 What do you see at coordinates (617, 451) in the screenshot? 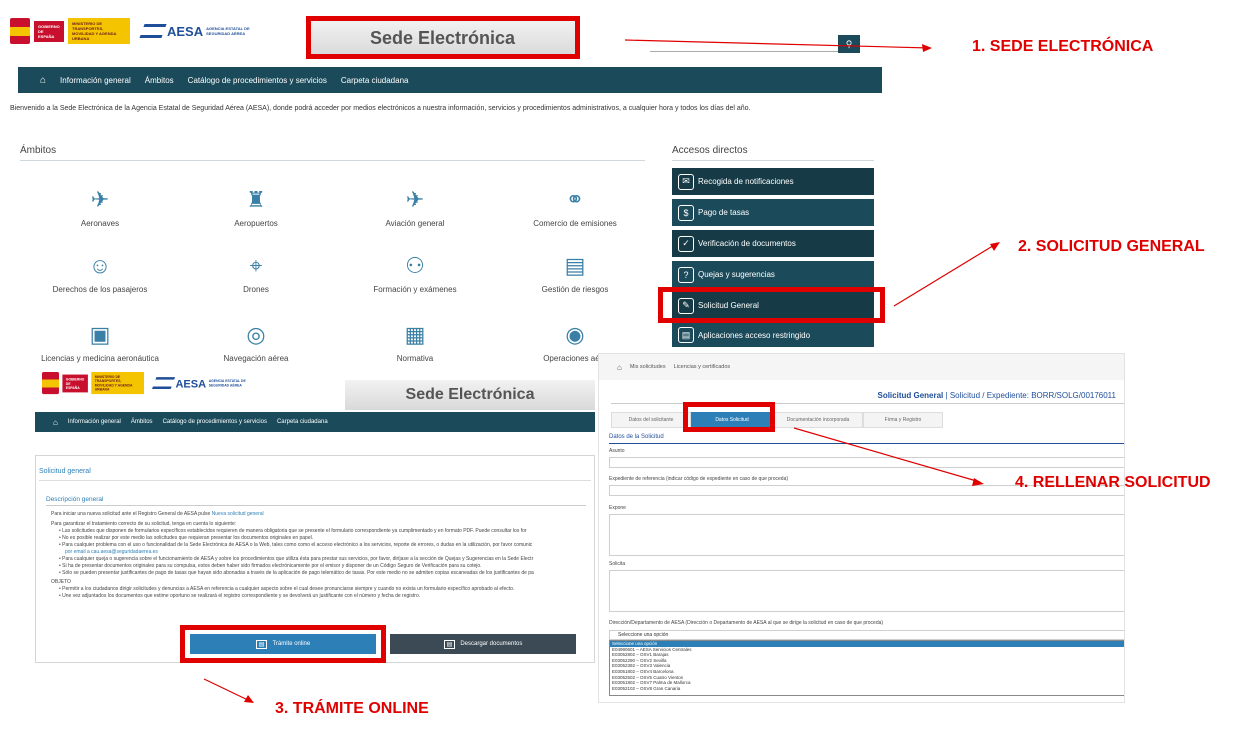
I see `label-asunto: Asunto` at bounding box center [617, 451].